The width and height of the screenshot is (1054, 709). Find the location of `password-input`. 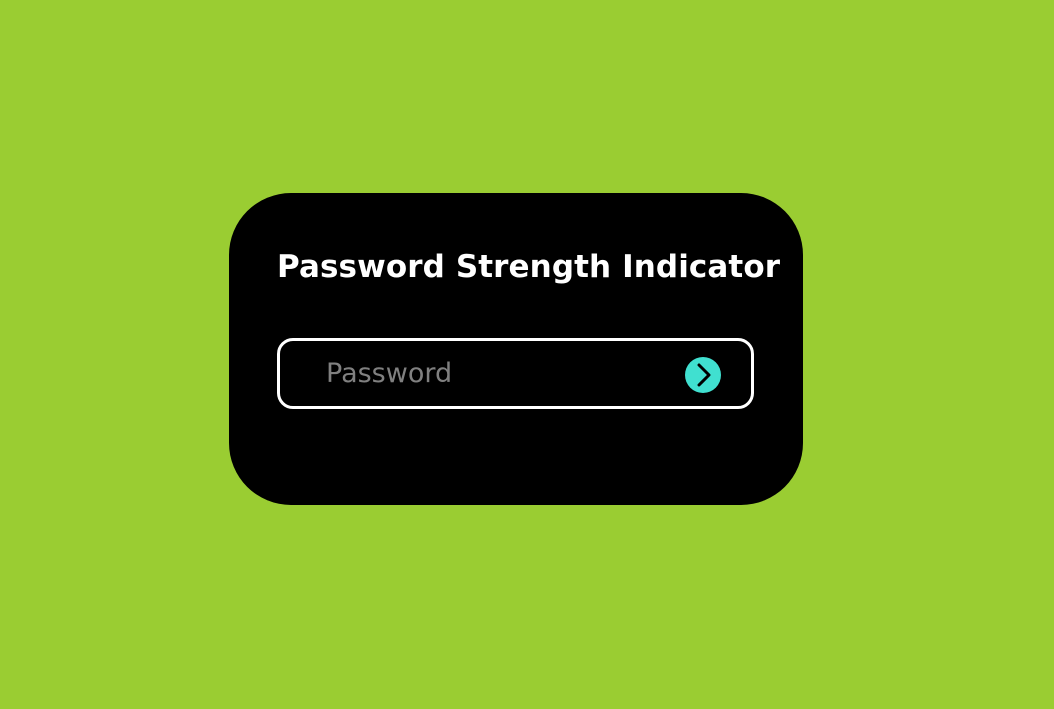

password-input is located at coordinates (496, 373).